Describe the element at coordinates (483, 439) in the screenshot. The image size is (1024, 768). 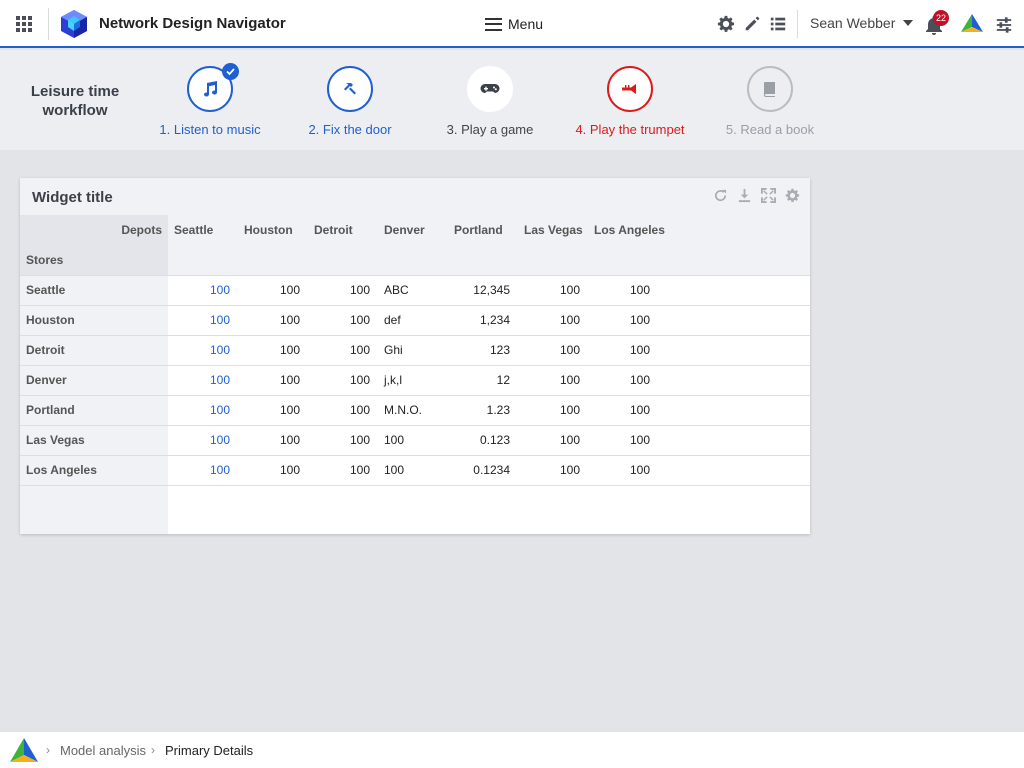
I see `table-cell: 0.123` at that location.